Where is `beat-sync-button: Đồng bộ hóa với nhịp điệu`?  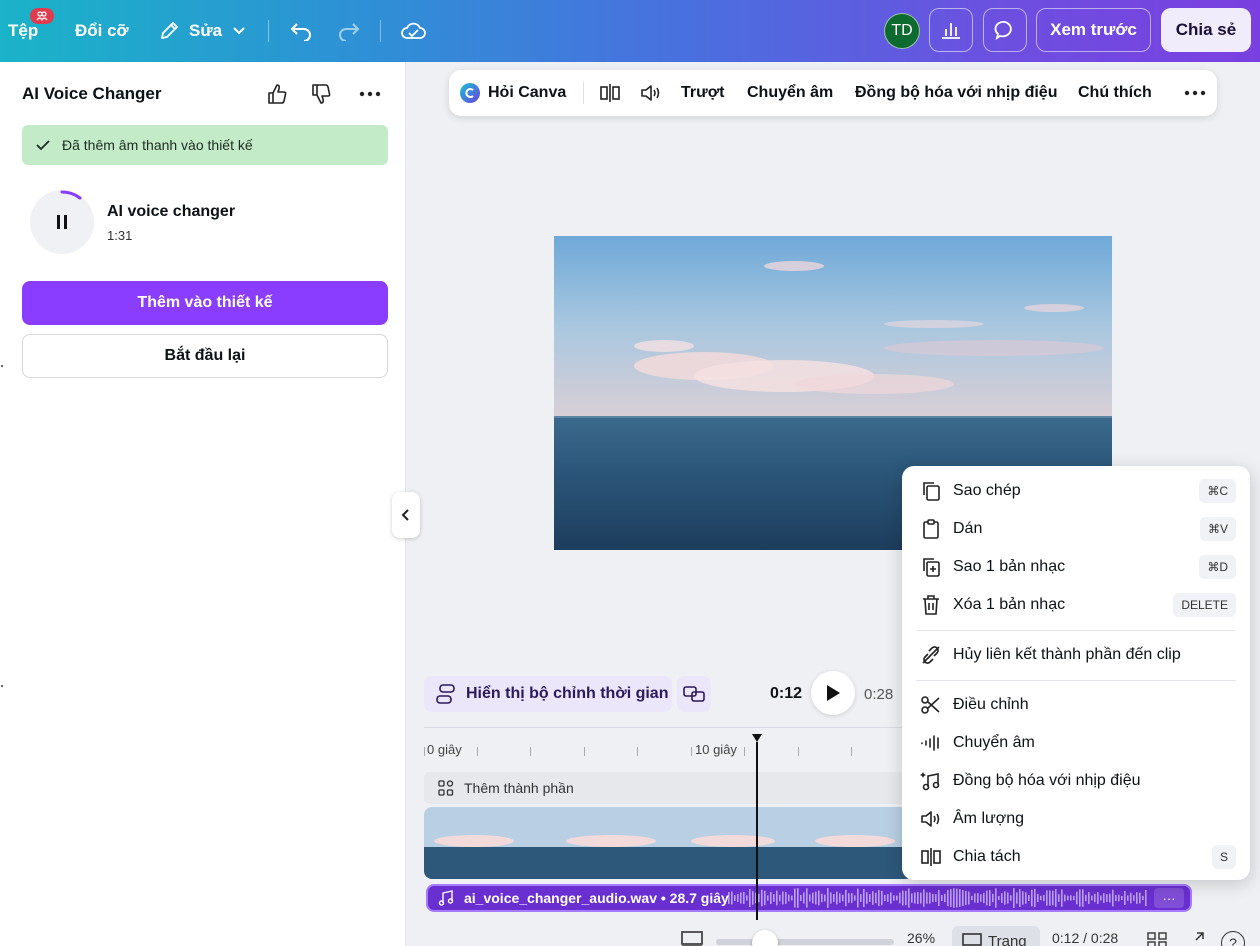
beat-sync-button: Đồng bộ hóa với nhịp điệu is located at coordinates (956, 93).